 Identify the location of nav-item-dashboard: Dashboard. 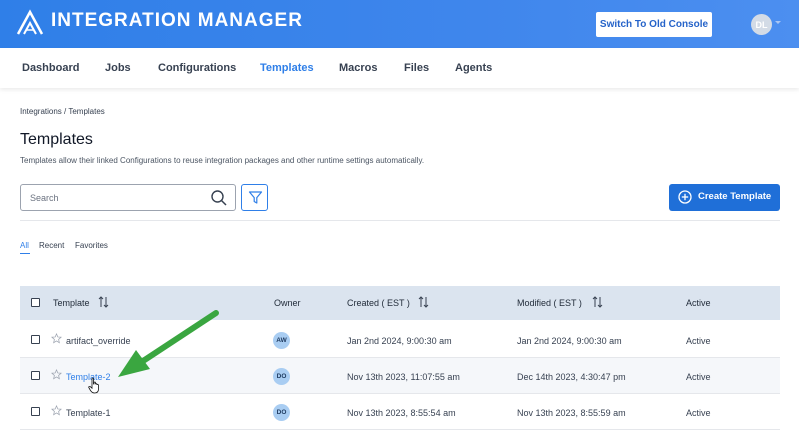
(50, 68).